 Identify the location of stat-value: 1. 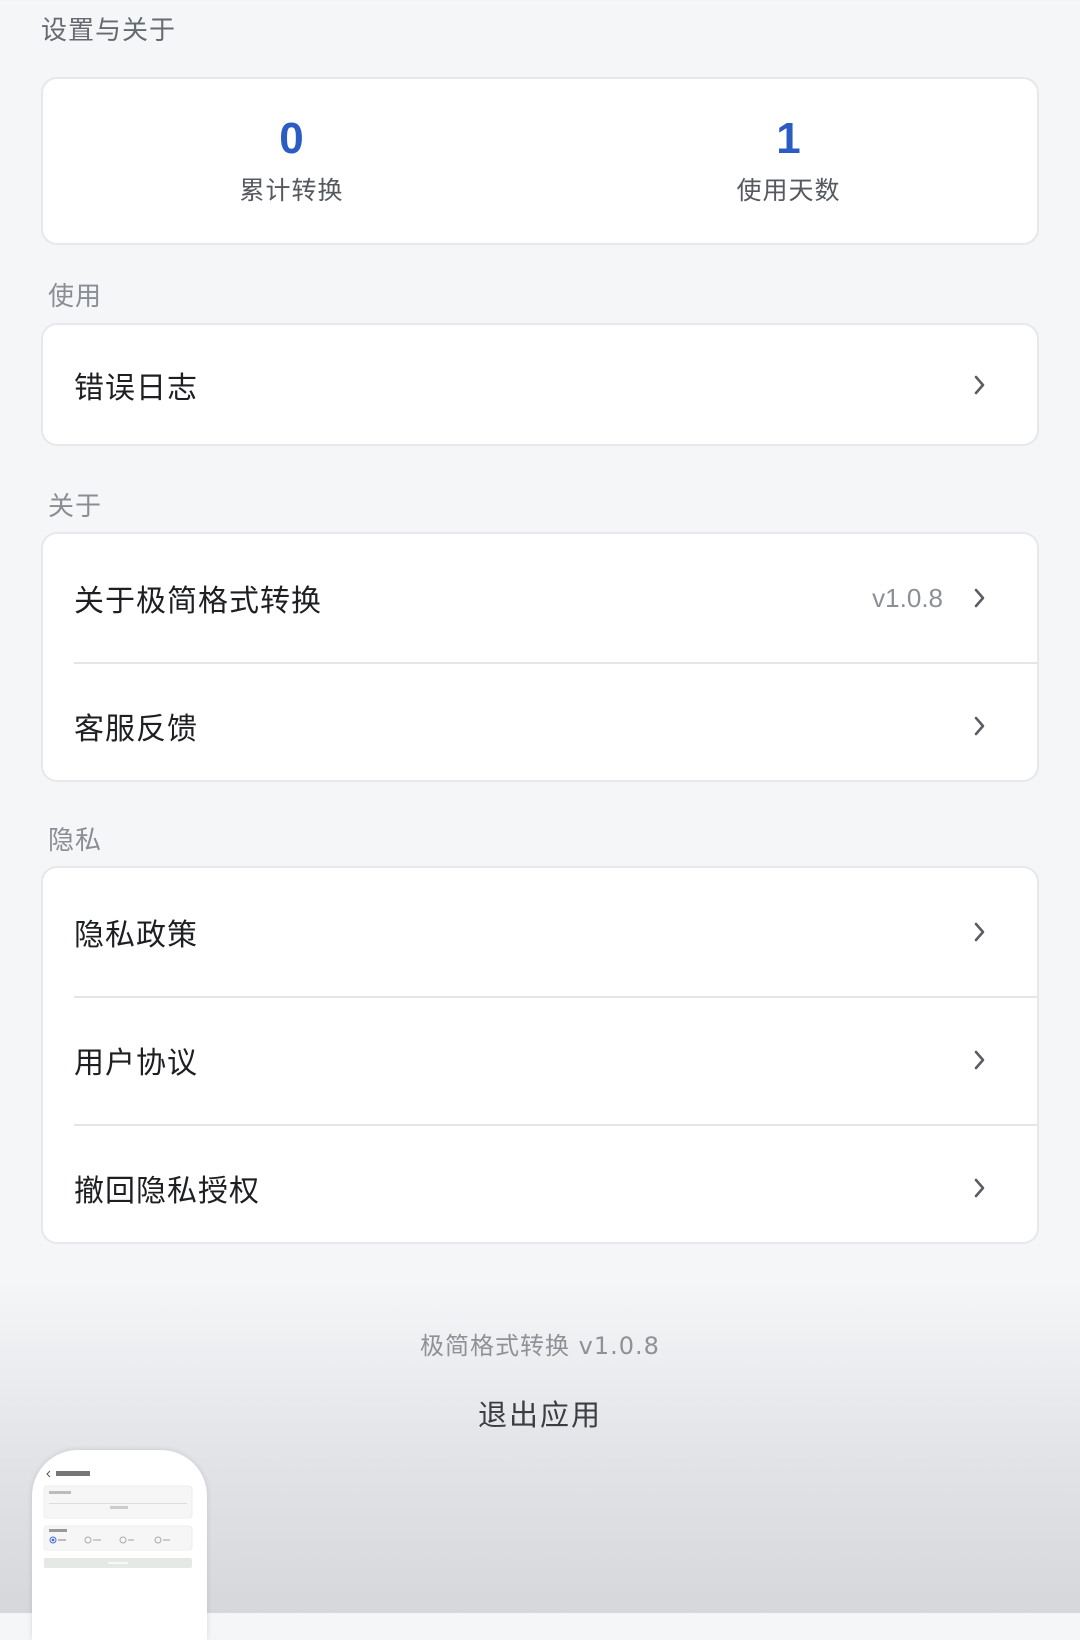
(788, 138).